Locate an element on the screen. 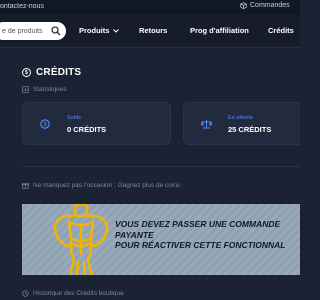  nav-item-affiliation: Prog d'affiliation is located at coordinates (219, 30).